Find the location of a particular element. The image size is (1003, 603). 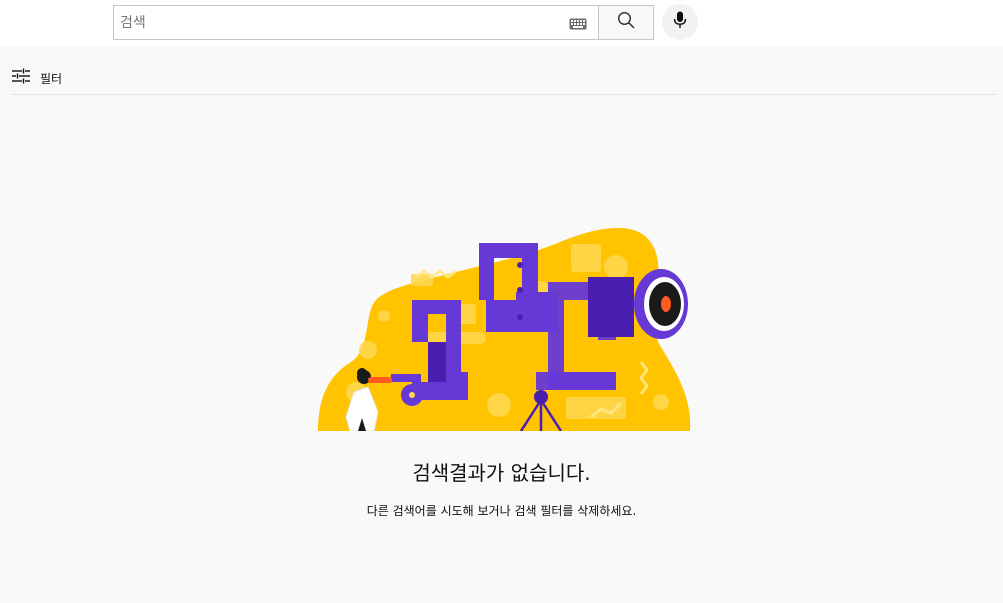

microphone-icon is located at coordinates (680, 22).